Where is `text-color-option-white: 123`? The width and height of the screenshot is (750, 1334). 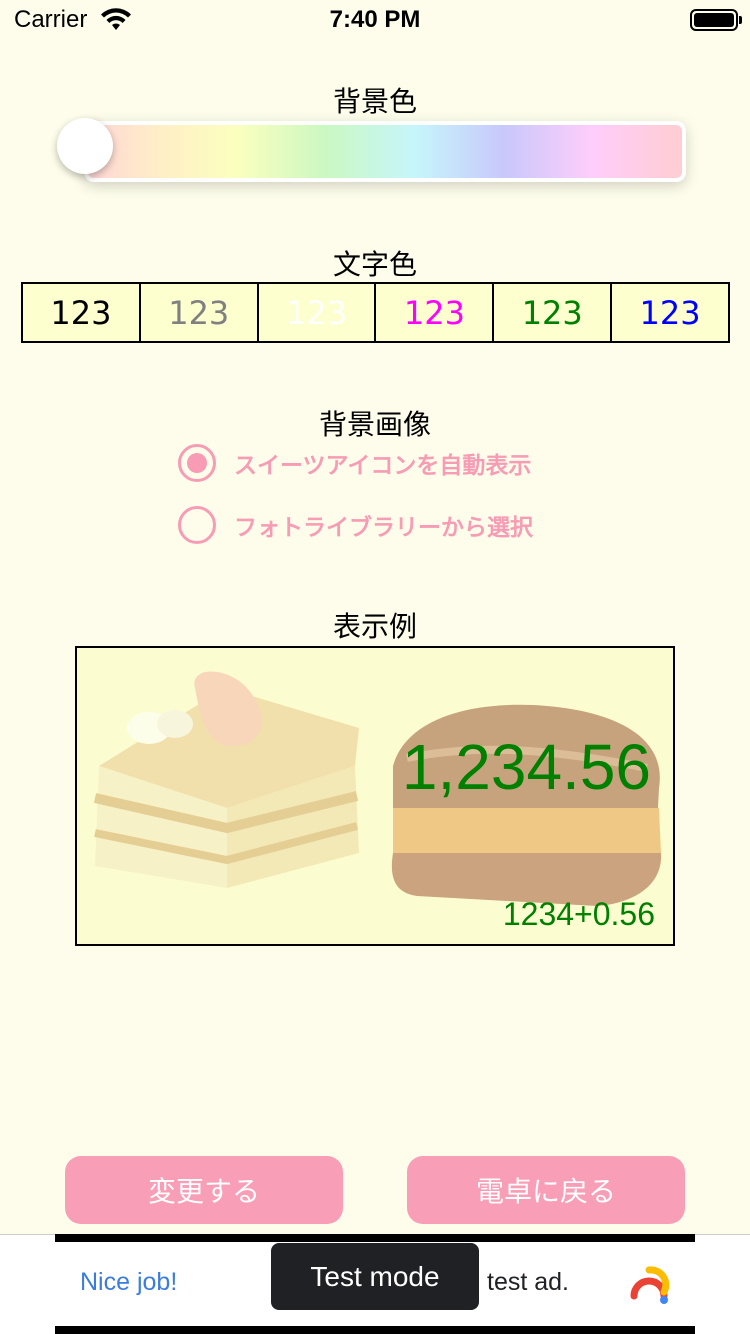 text-color-option-white: 123 is located at coordinates (318, 312).